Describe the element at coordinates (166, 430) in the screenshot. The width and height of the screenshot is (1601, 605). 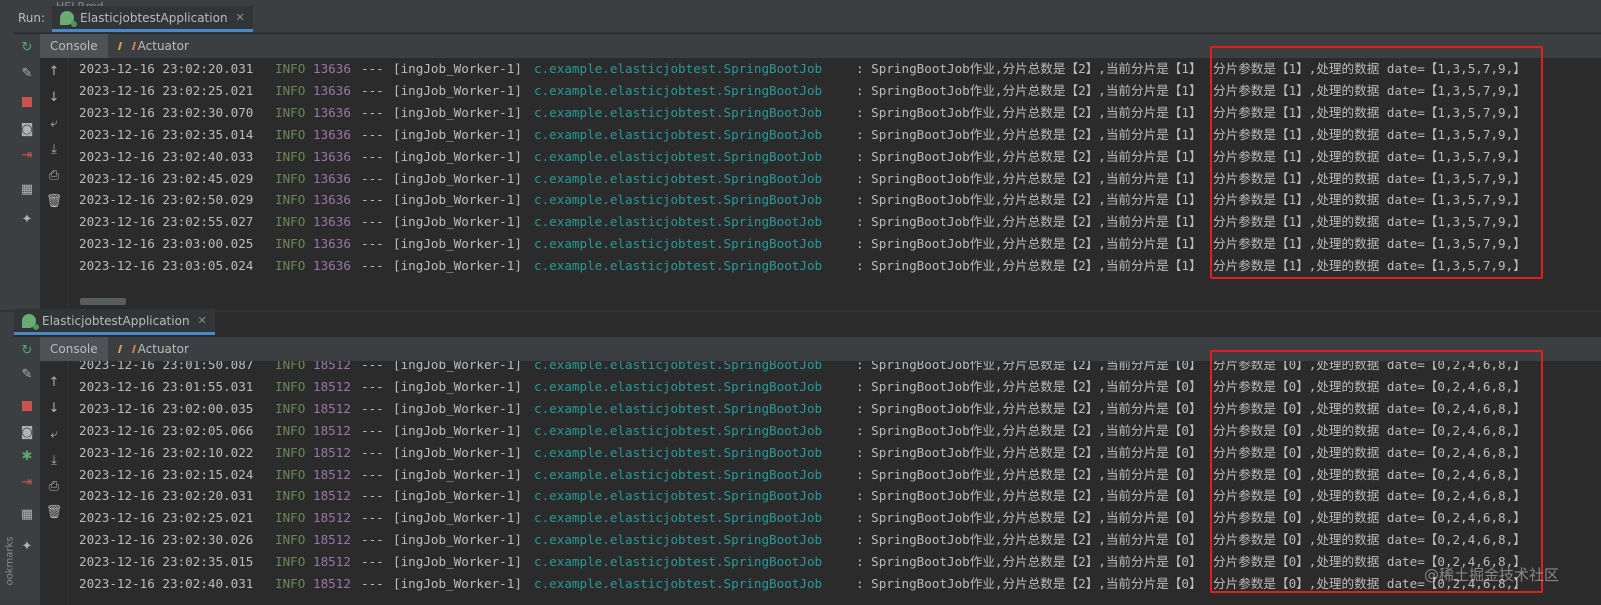
I see `log-timestamp: 2023-12-16 23:02:05.066` at that location.